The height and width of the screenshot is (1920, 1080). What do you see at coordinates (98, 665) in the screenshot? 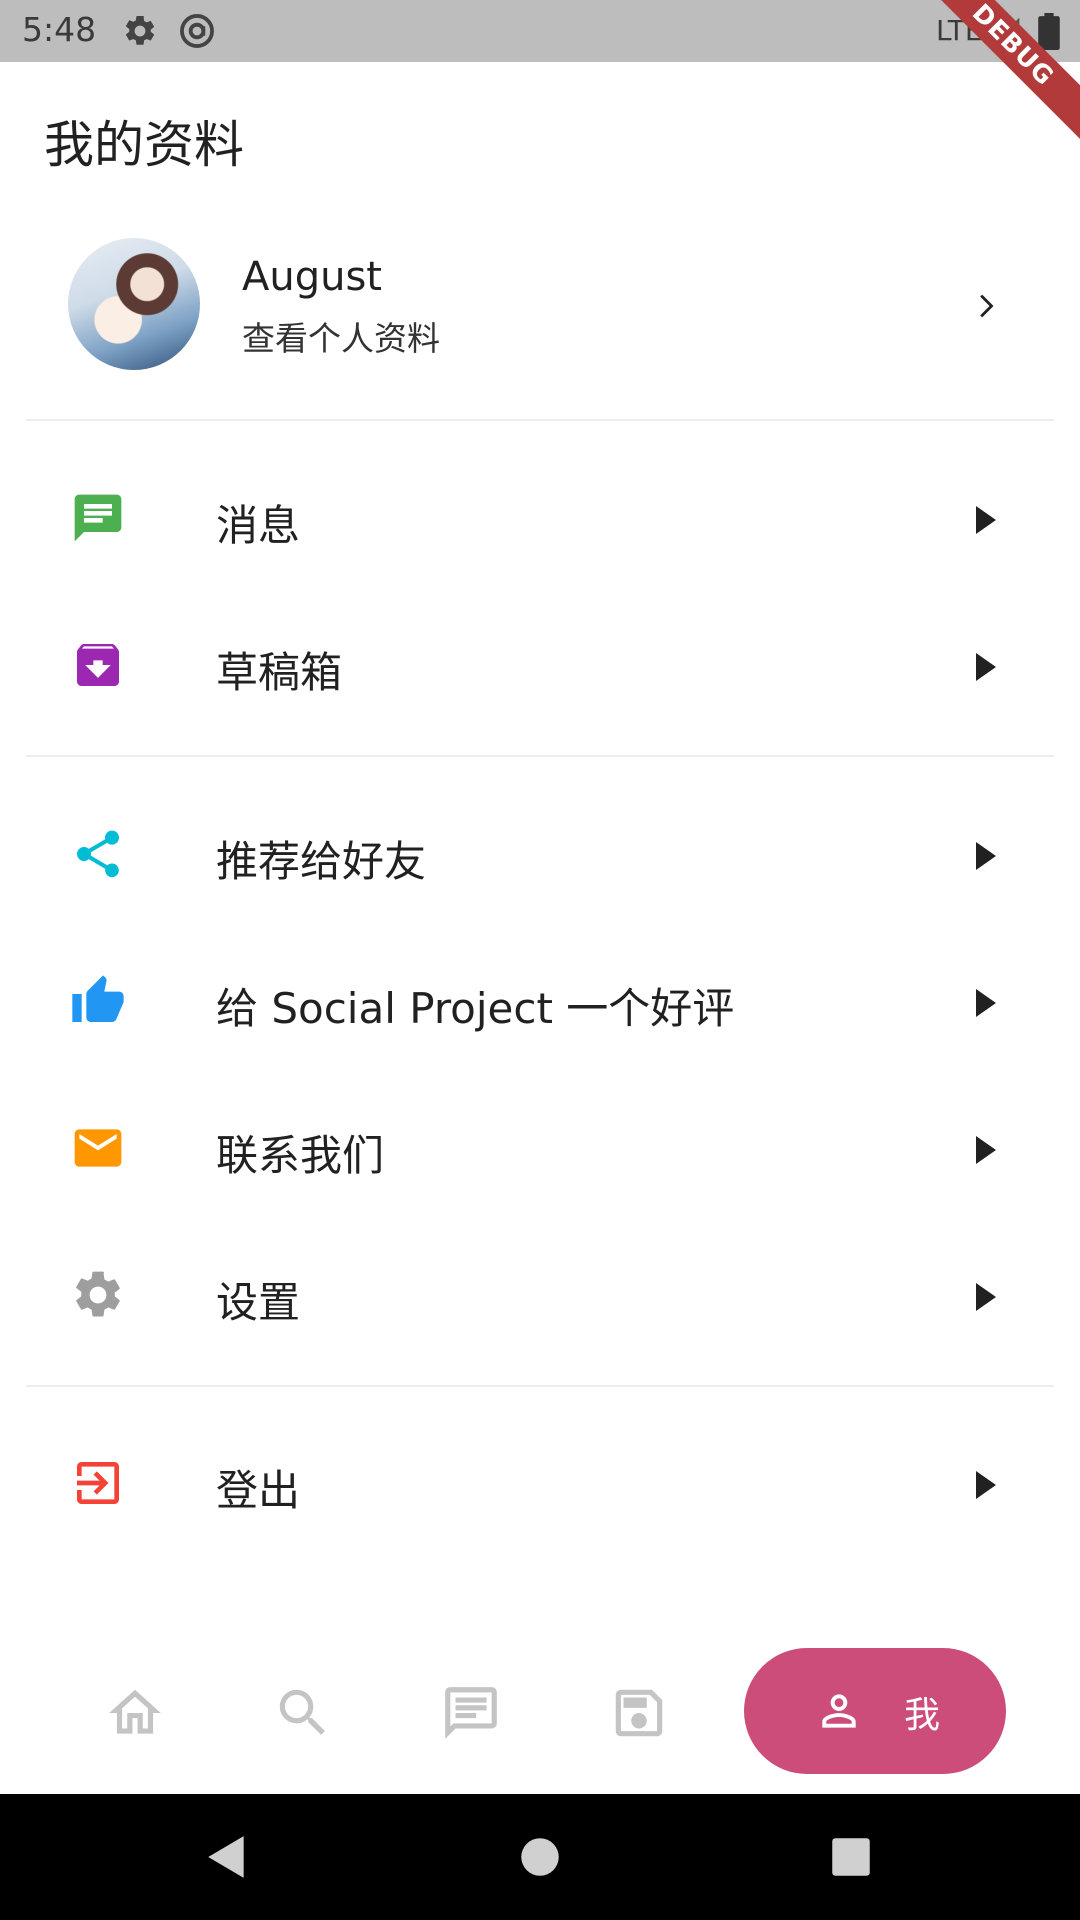
I see `archive-icon` at bounding box center [98, 665].